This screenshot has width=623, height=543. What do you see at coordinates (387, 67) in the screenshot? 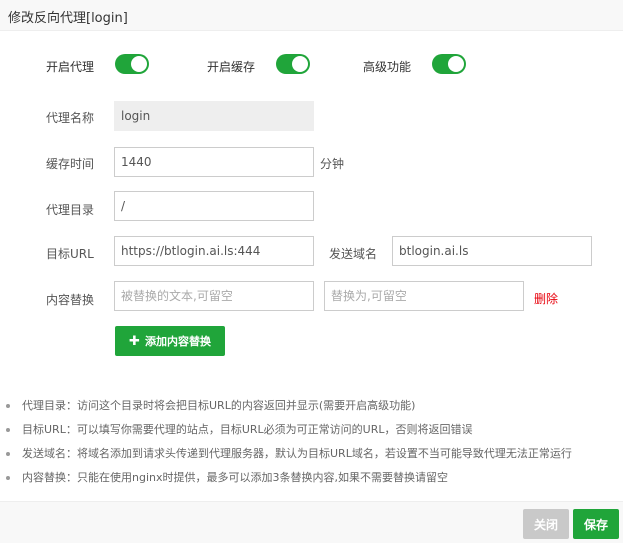
I see `switch-label-advanced: 高级功能` at bounding box center [387, 67].